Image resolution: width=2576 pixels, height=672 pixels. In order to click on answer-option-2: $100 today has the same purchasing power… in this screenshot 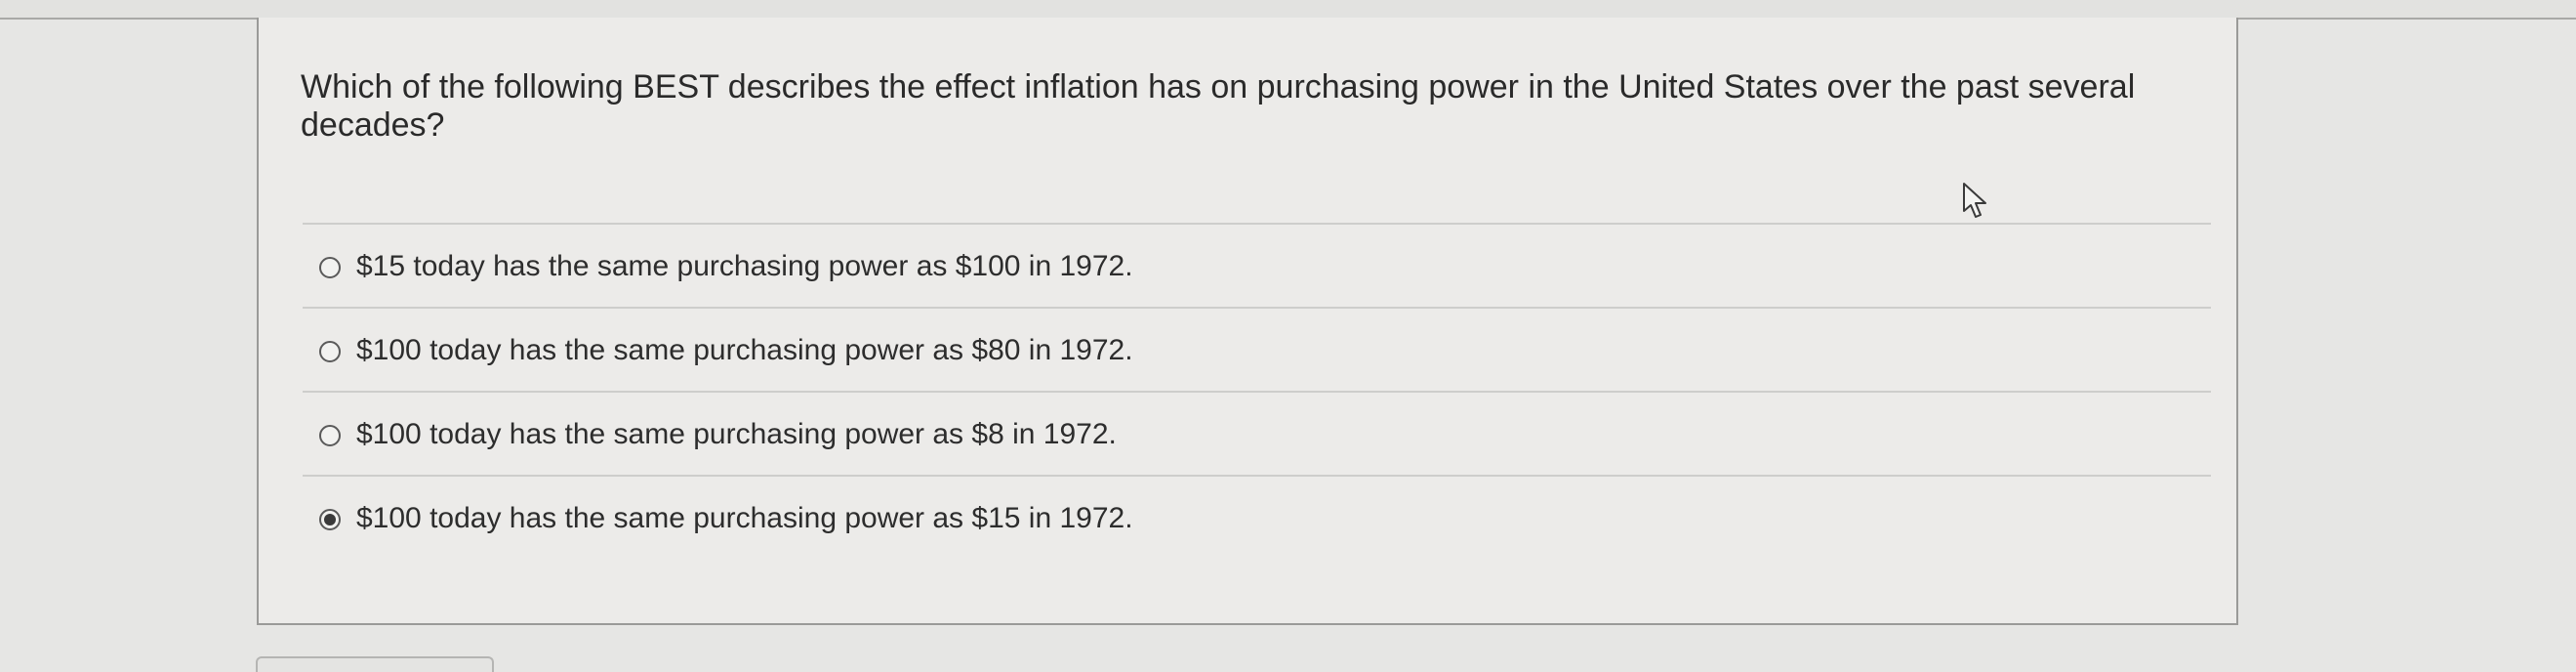, I will do `click(1257, 349)`.